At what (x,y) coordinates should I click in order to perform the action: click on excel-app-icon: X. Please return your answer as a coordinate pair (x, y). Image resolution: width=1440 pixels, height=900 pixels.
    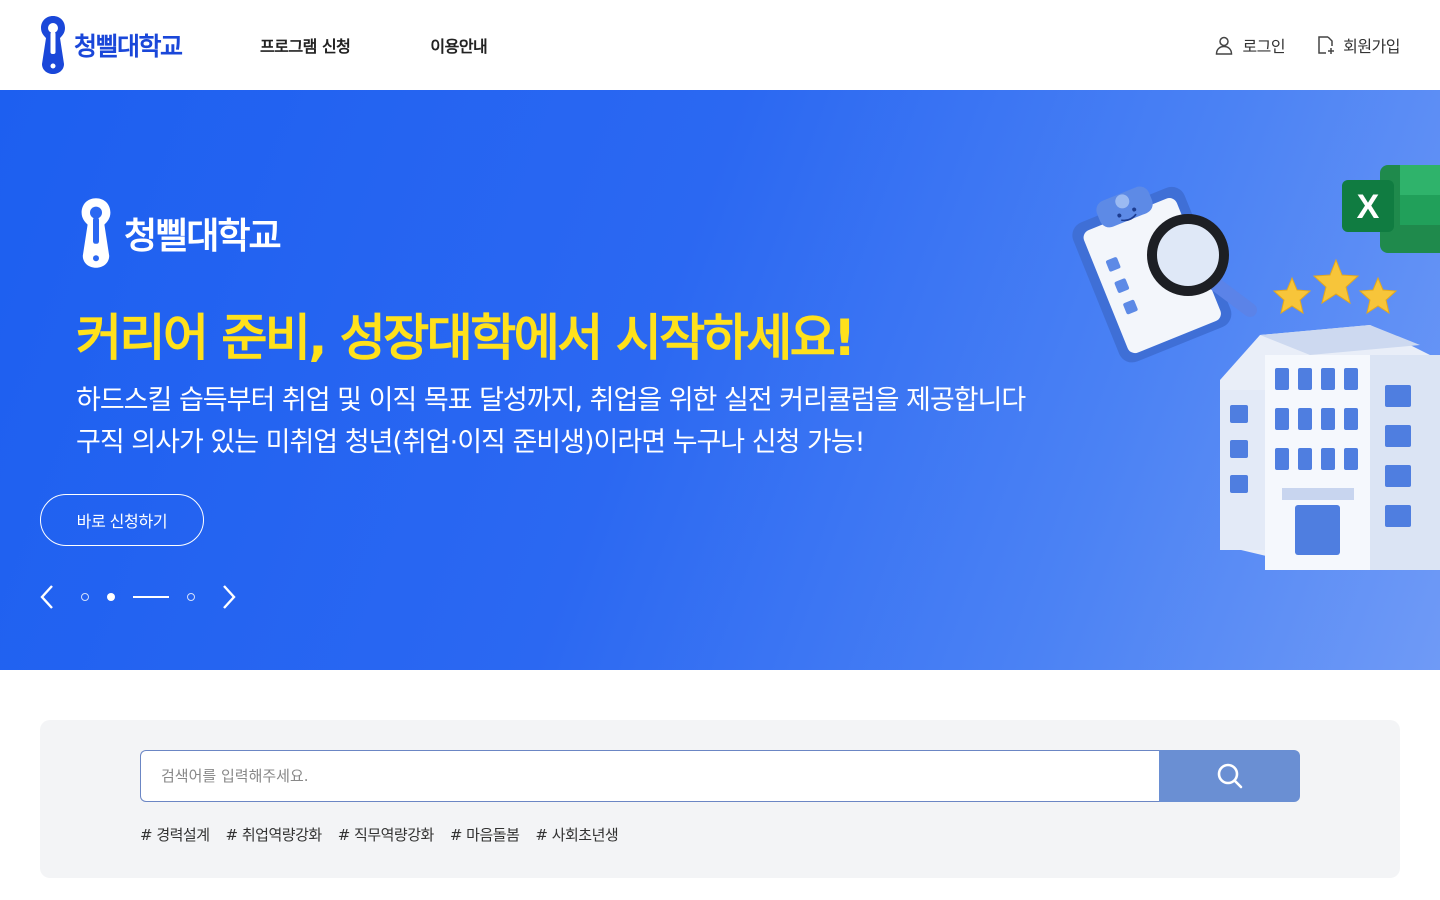
    Looking at the image, I should click on (1391, 209).